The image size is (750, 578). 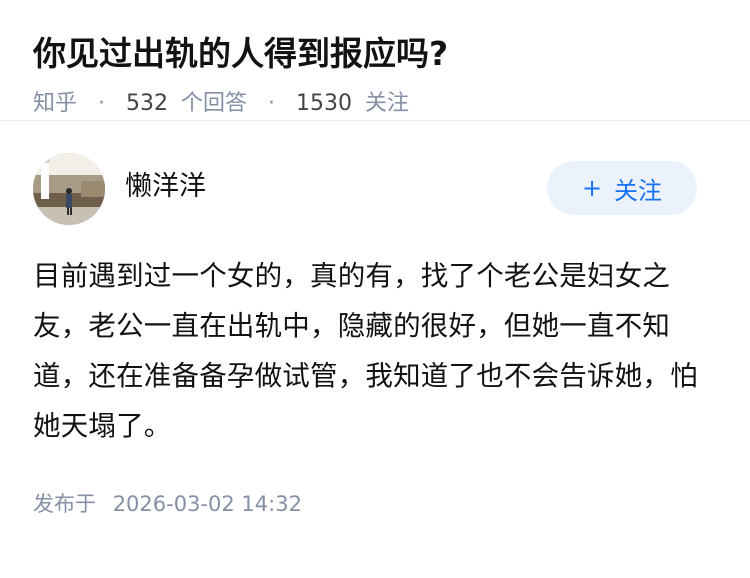 What do you see at coordinates (375, 54) in the screenshot?
I see `question-title: 你见过出轨的人得到报应吗?` at bounding box center [375, 54].